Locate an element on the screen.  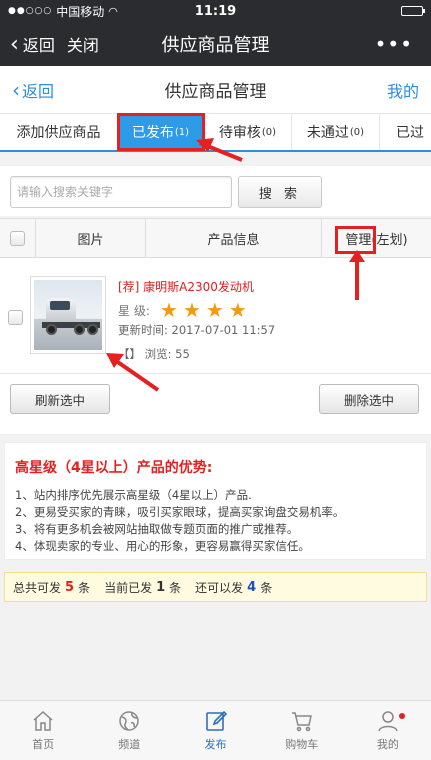
product-thumbnail is located at coordinates (68, 315).